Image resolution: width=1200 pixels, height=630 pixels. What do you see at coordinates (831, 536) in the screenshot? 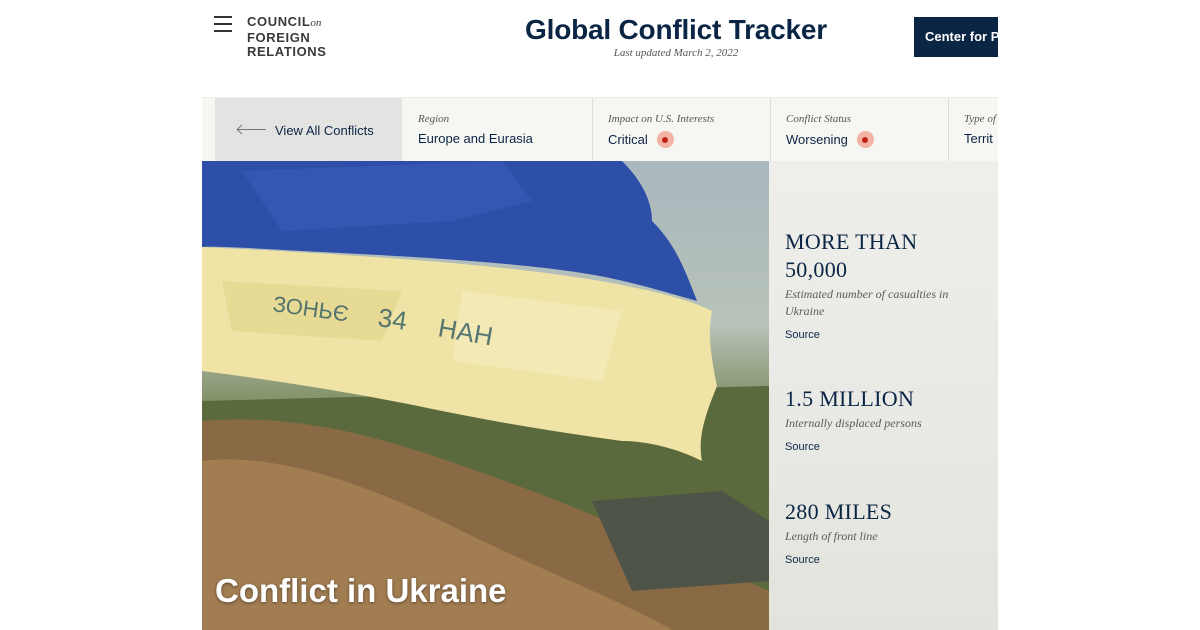
I see `stat-description: Length of front line` at bounding box center [831, 536].